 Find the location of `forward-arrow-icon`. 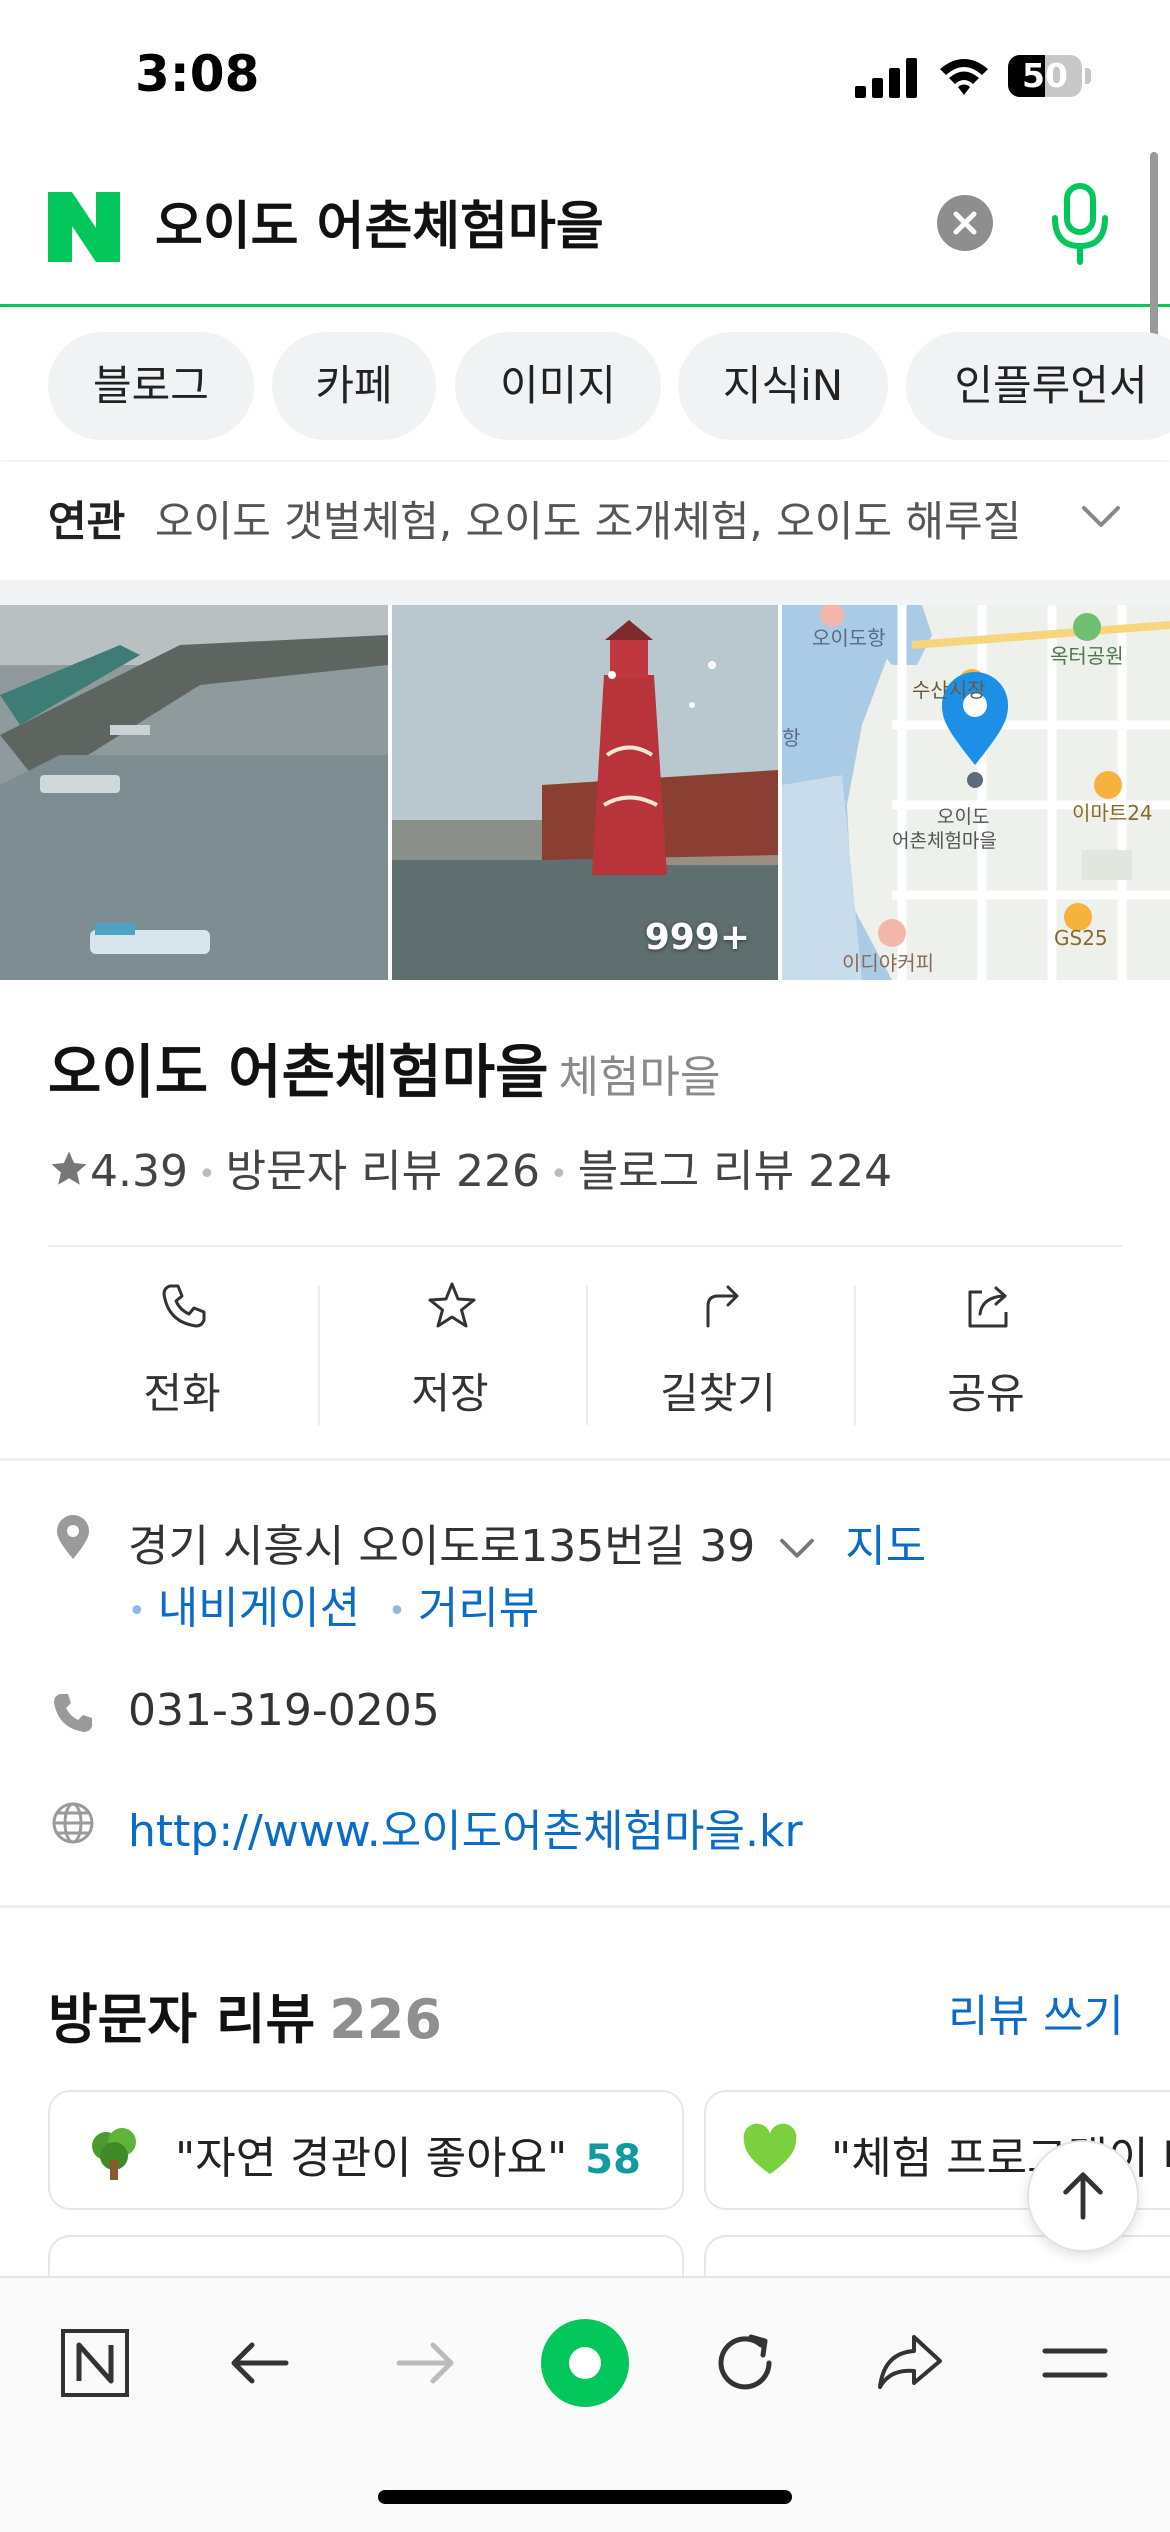

forward-arrow-icon is located at coordinates (425, 2363).